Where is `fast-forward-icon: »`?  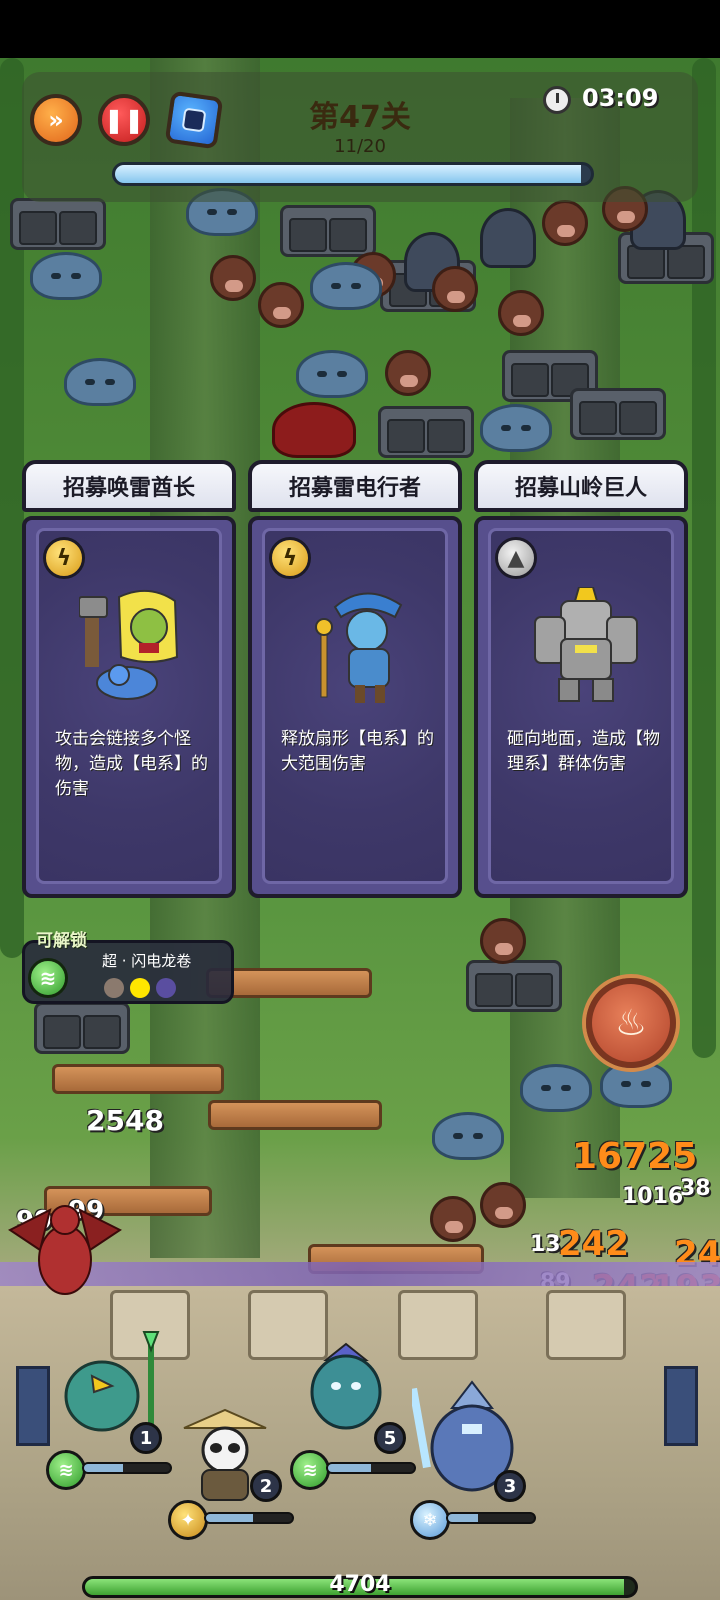 fast-forward-icon: » is located at coordinates (56, 120).